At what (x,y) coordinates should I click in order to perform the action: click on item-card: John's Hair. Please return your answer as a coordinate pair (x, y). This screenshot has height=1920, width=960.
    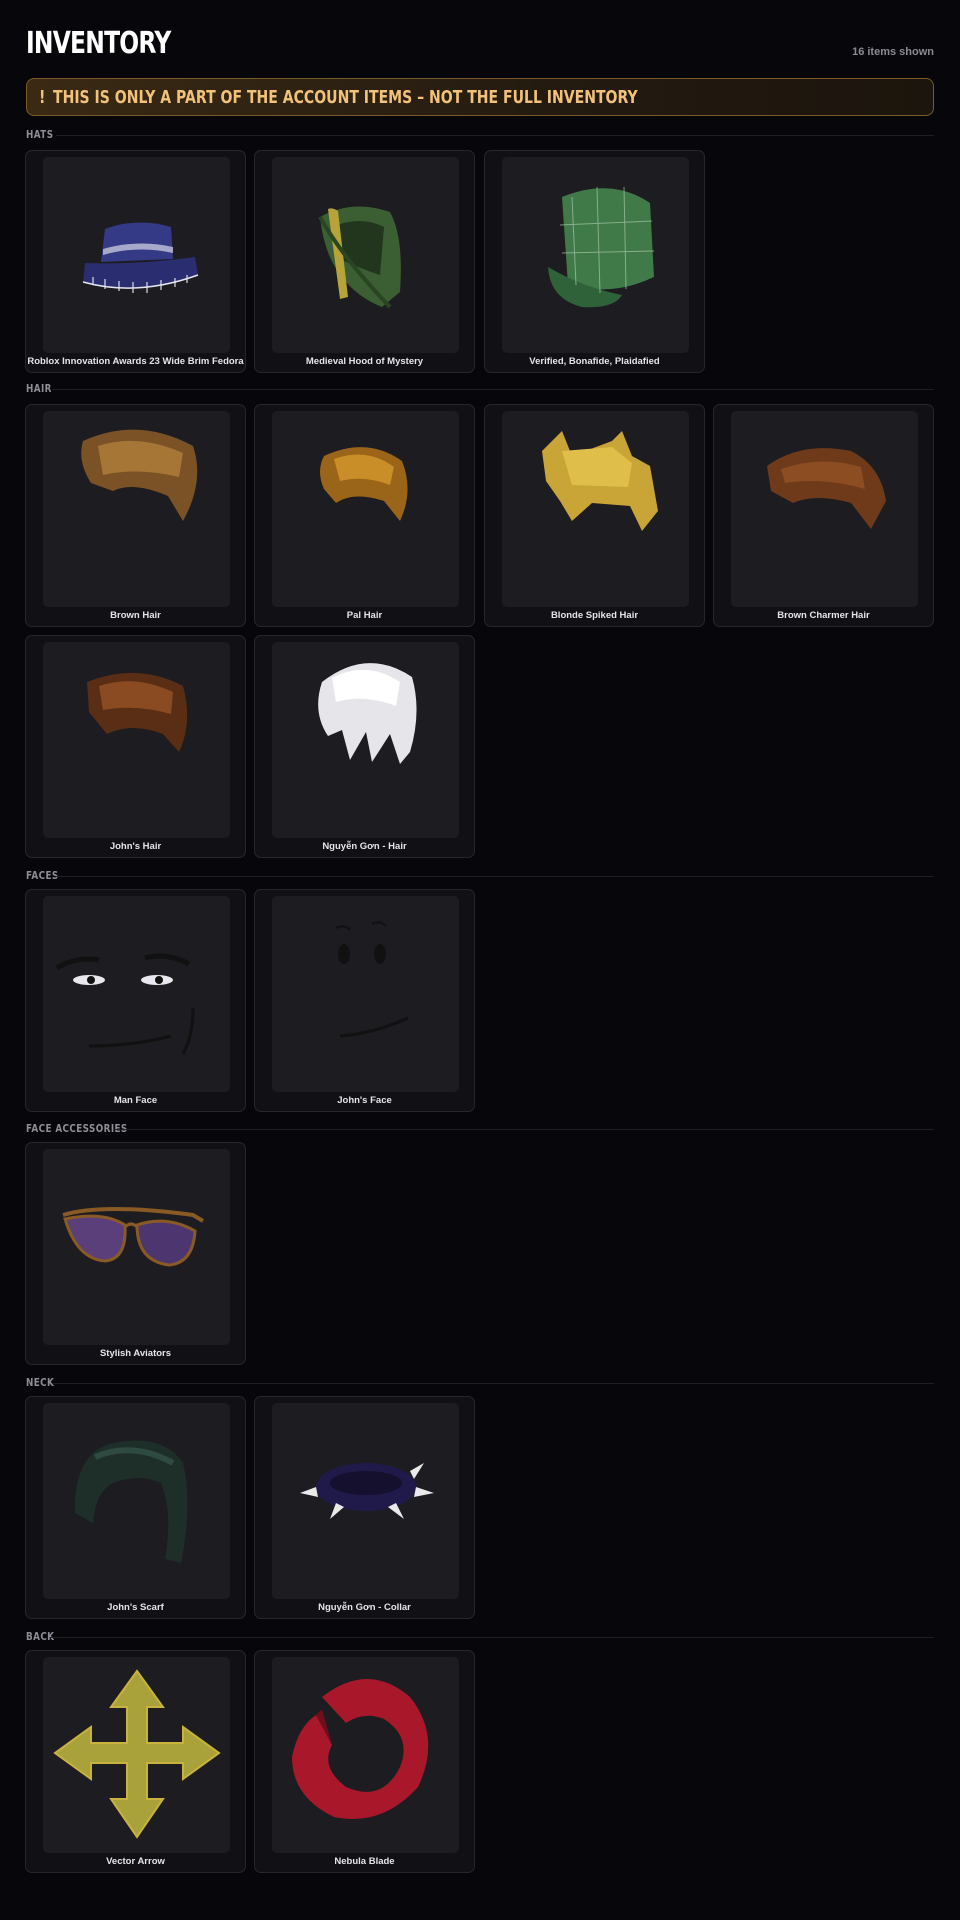
    Looking at the image, I should click on (135, 746).